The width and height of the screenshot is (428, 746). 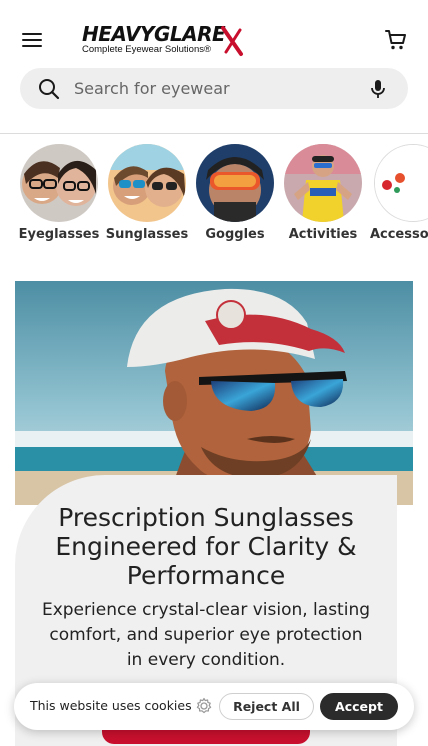 What do you see at coordinates (378, 89) in the screenshot?
I see `microphone-icon` at bounding box center [378, 89].